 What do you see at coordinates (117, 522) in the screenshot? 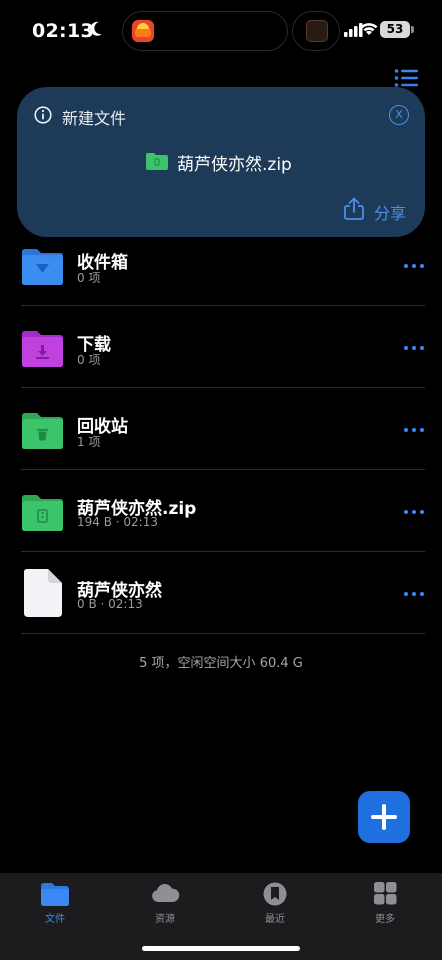
I see `file-meta: 194 B · 02:13` at bounding box center [117, 522].